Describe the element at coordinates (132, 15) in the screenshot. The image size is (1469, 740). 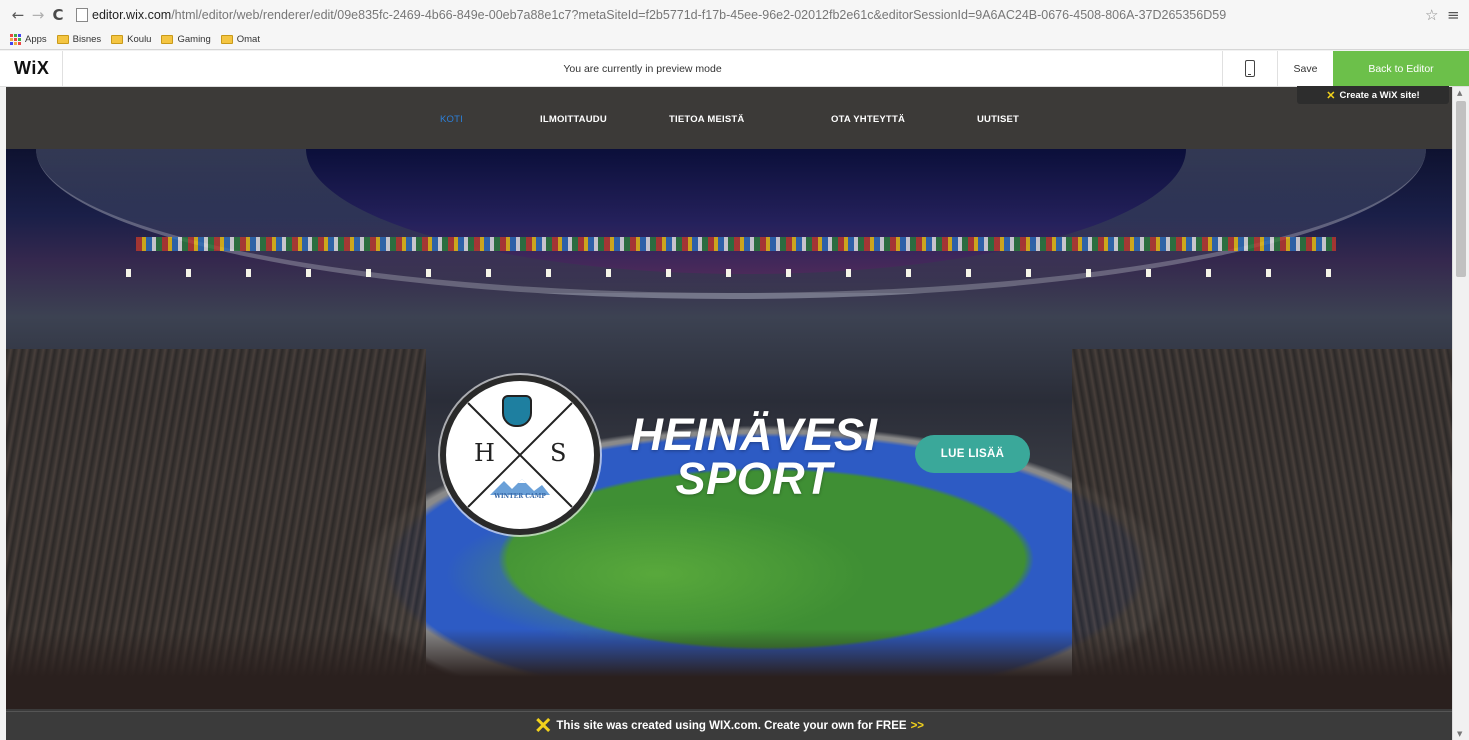
I see `url-host: editor.wix.com` at that location.